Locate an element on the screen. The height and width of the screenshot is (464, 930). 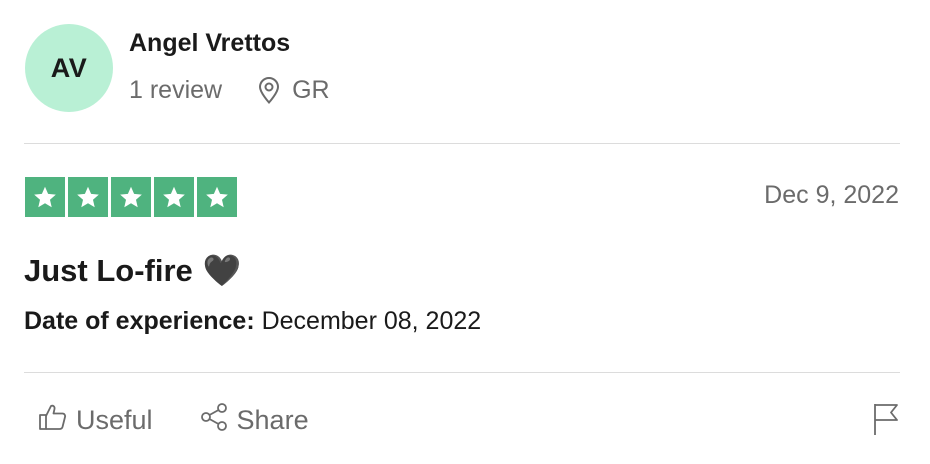
black-heart-emoji: 🖤 is located at coordinates (222, 270).